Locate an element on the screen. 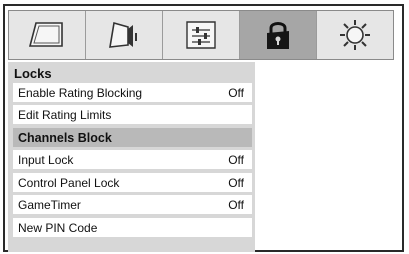 This screenshot has width=409, height=254. options-icon is located at coordinates (355, 35).